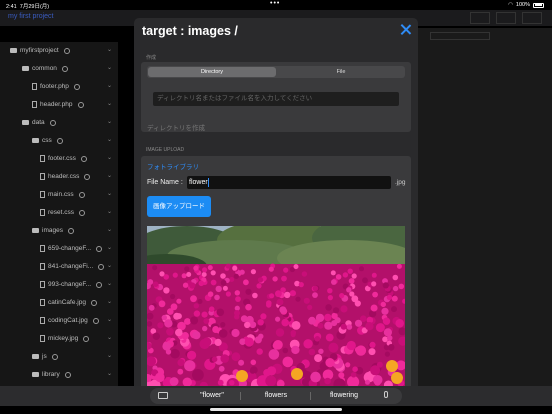 The height and width of the screenshot is (414, 552). What do you see at coordinates (275, 3) in the screenshot?
I see `multitask-dots: •••` at bounding box center [275, 3].